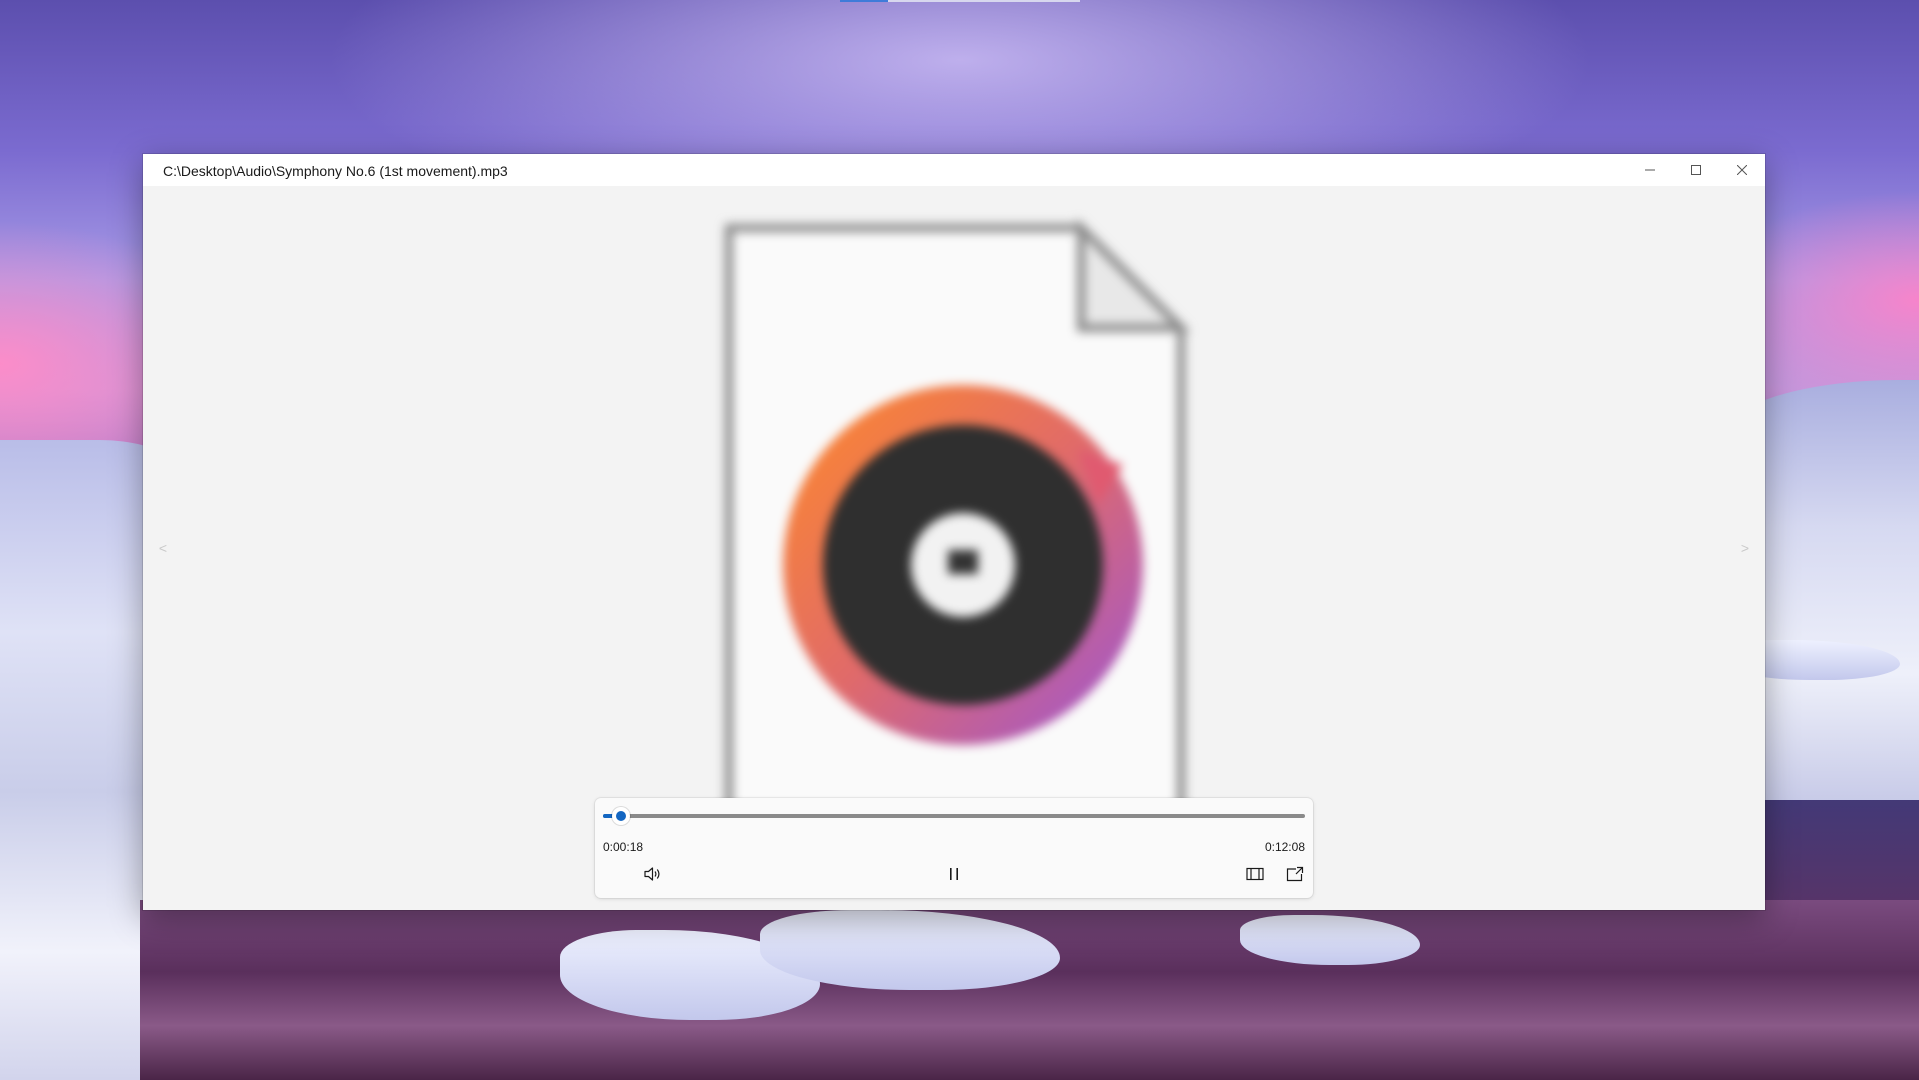  I want to click on open-externally-icon, so click(1295, 876).